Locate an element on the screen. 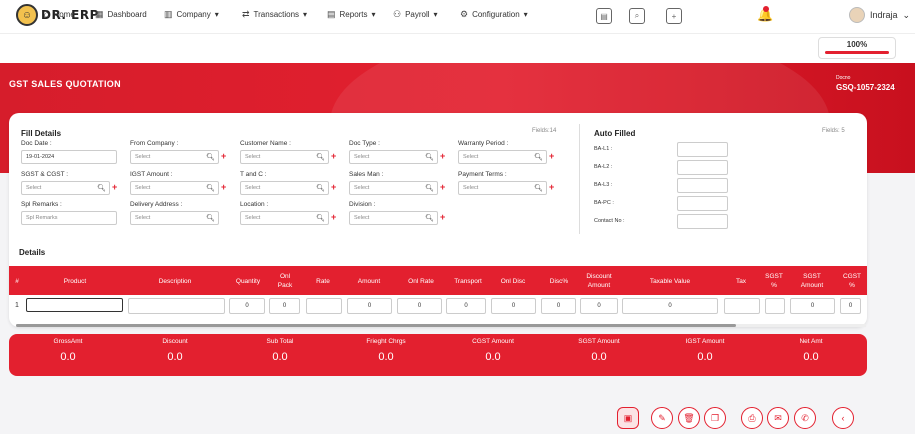  sgst-cgst-field: Select 🔍︎ is located at coordinates (65, 188).